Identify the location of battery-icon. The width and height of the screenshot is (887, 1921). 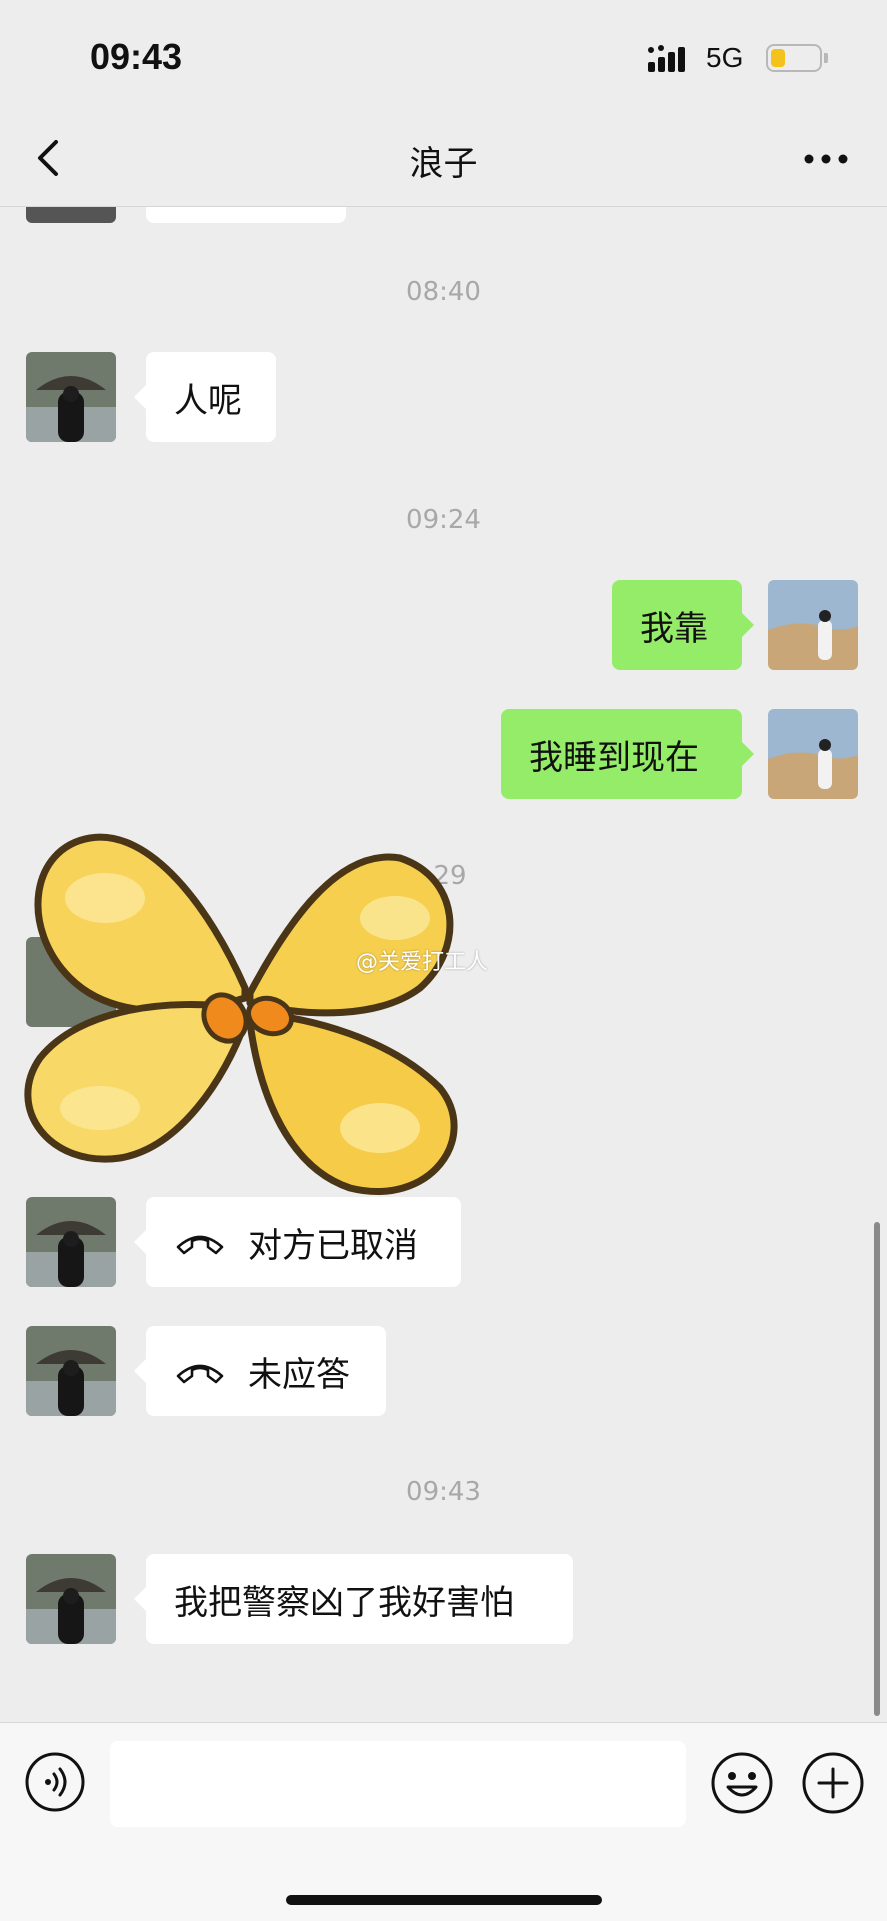
(794, 58).